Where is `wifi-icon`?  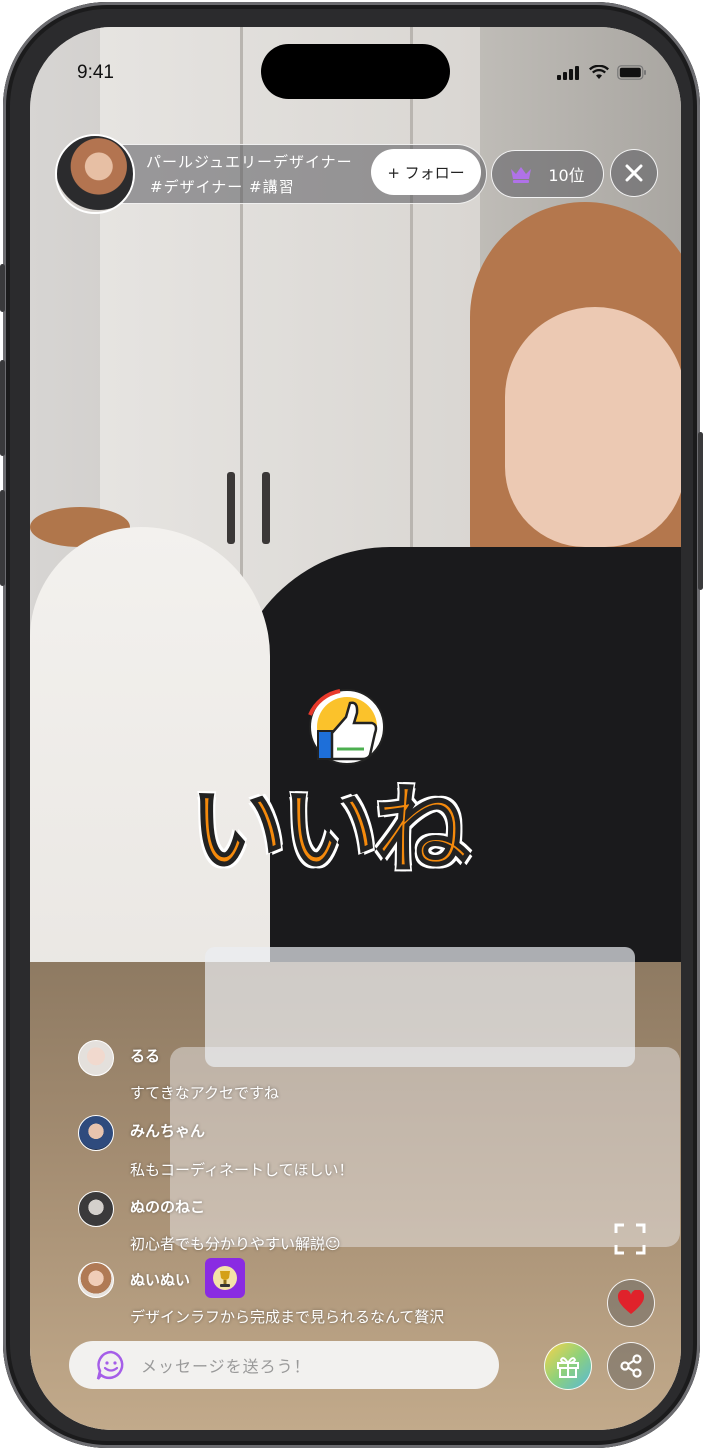
wifi-icon is located at coordinates (599, 72).